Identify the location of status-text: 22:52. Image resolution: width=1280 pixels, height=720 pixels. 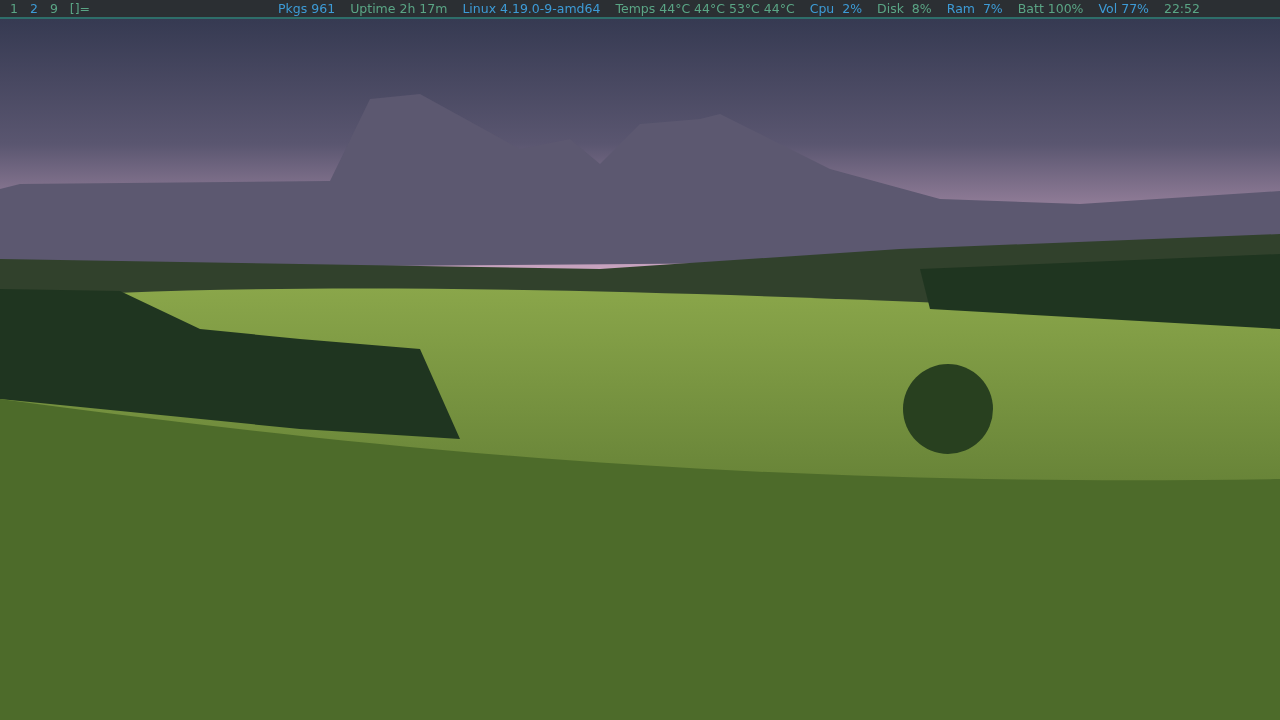
(1181, 8).